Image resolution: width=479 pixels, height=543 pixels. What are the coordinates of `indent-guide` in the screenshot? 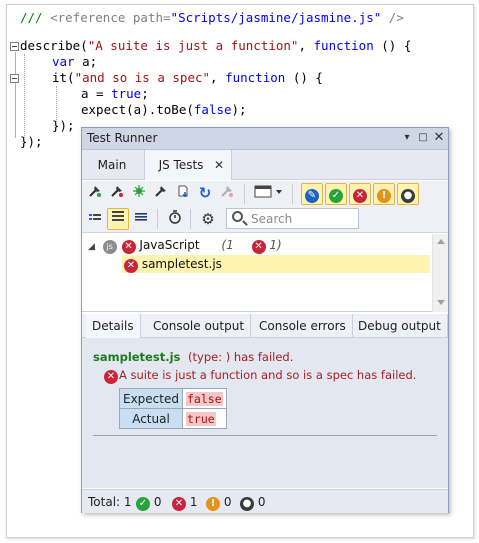 It's located at (24, 96).